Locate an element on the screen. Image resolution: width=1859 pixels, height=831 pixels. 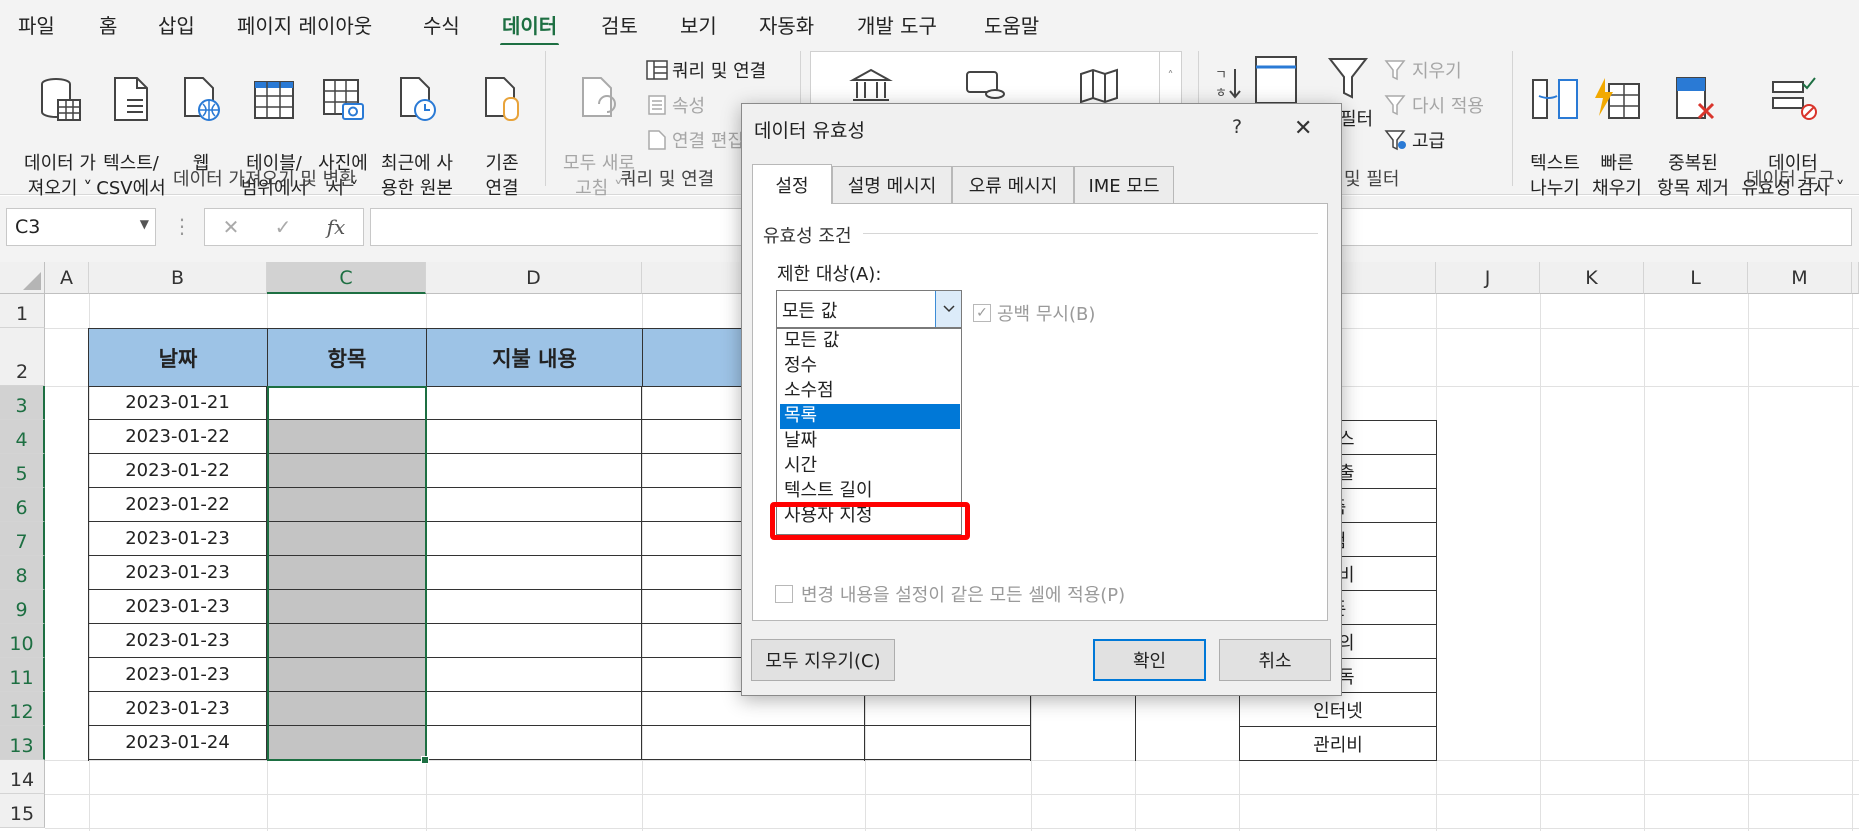
tab-home: 홈 is located at coordinates (108, 24).